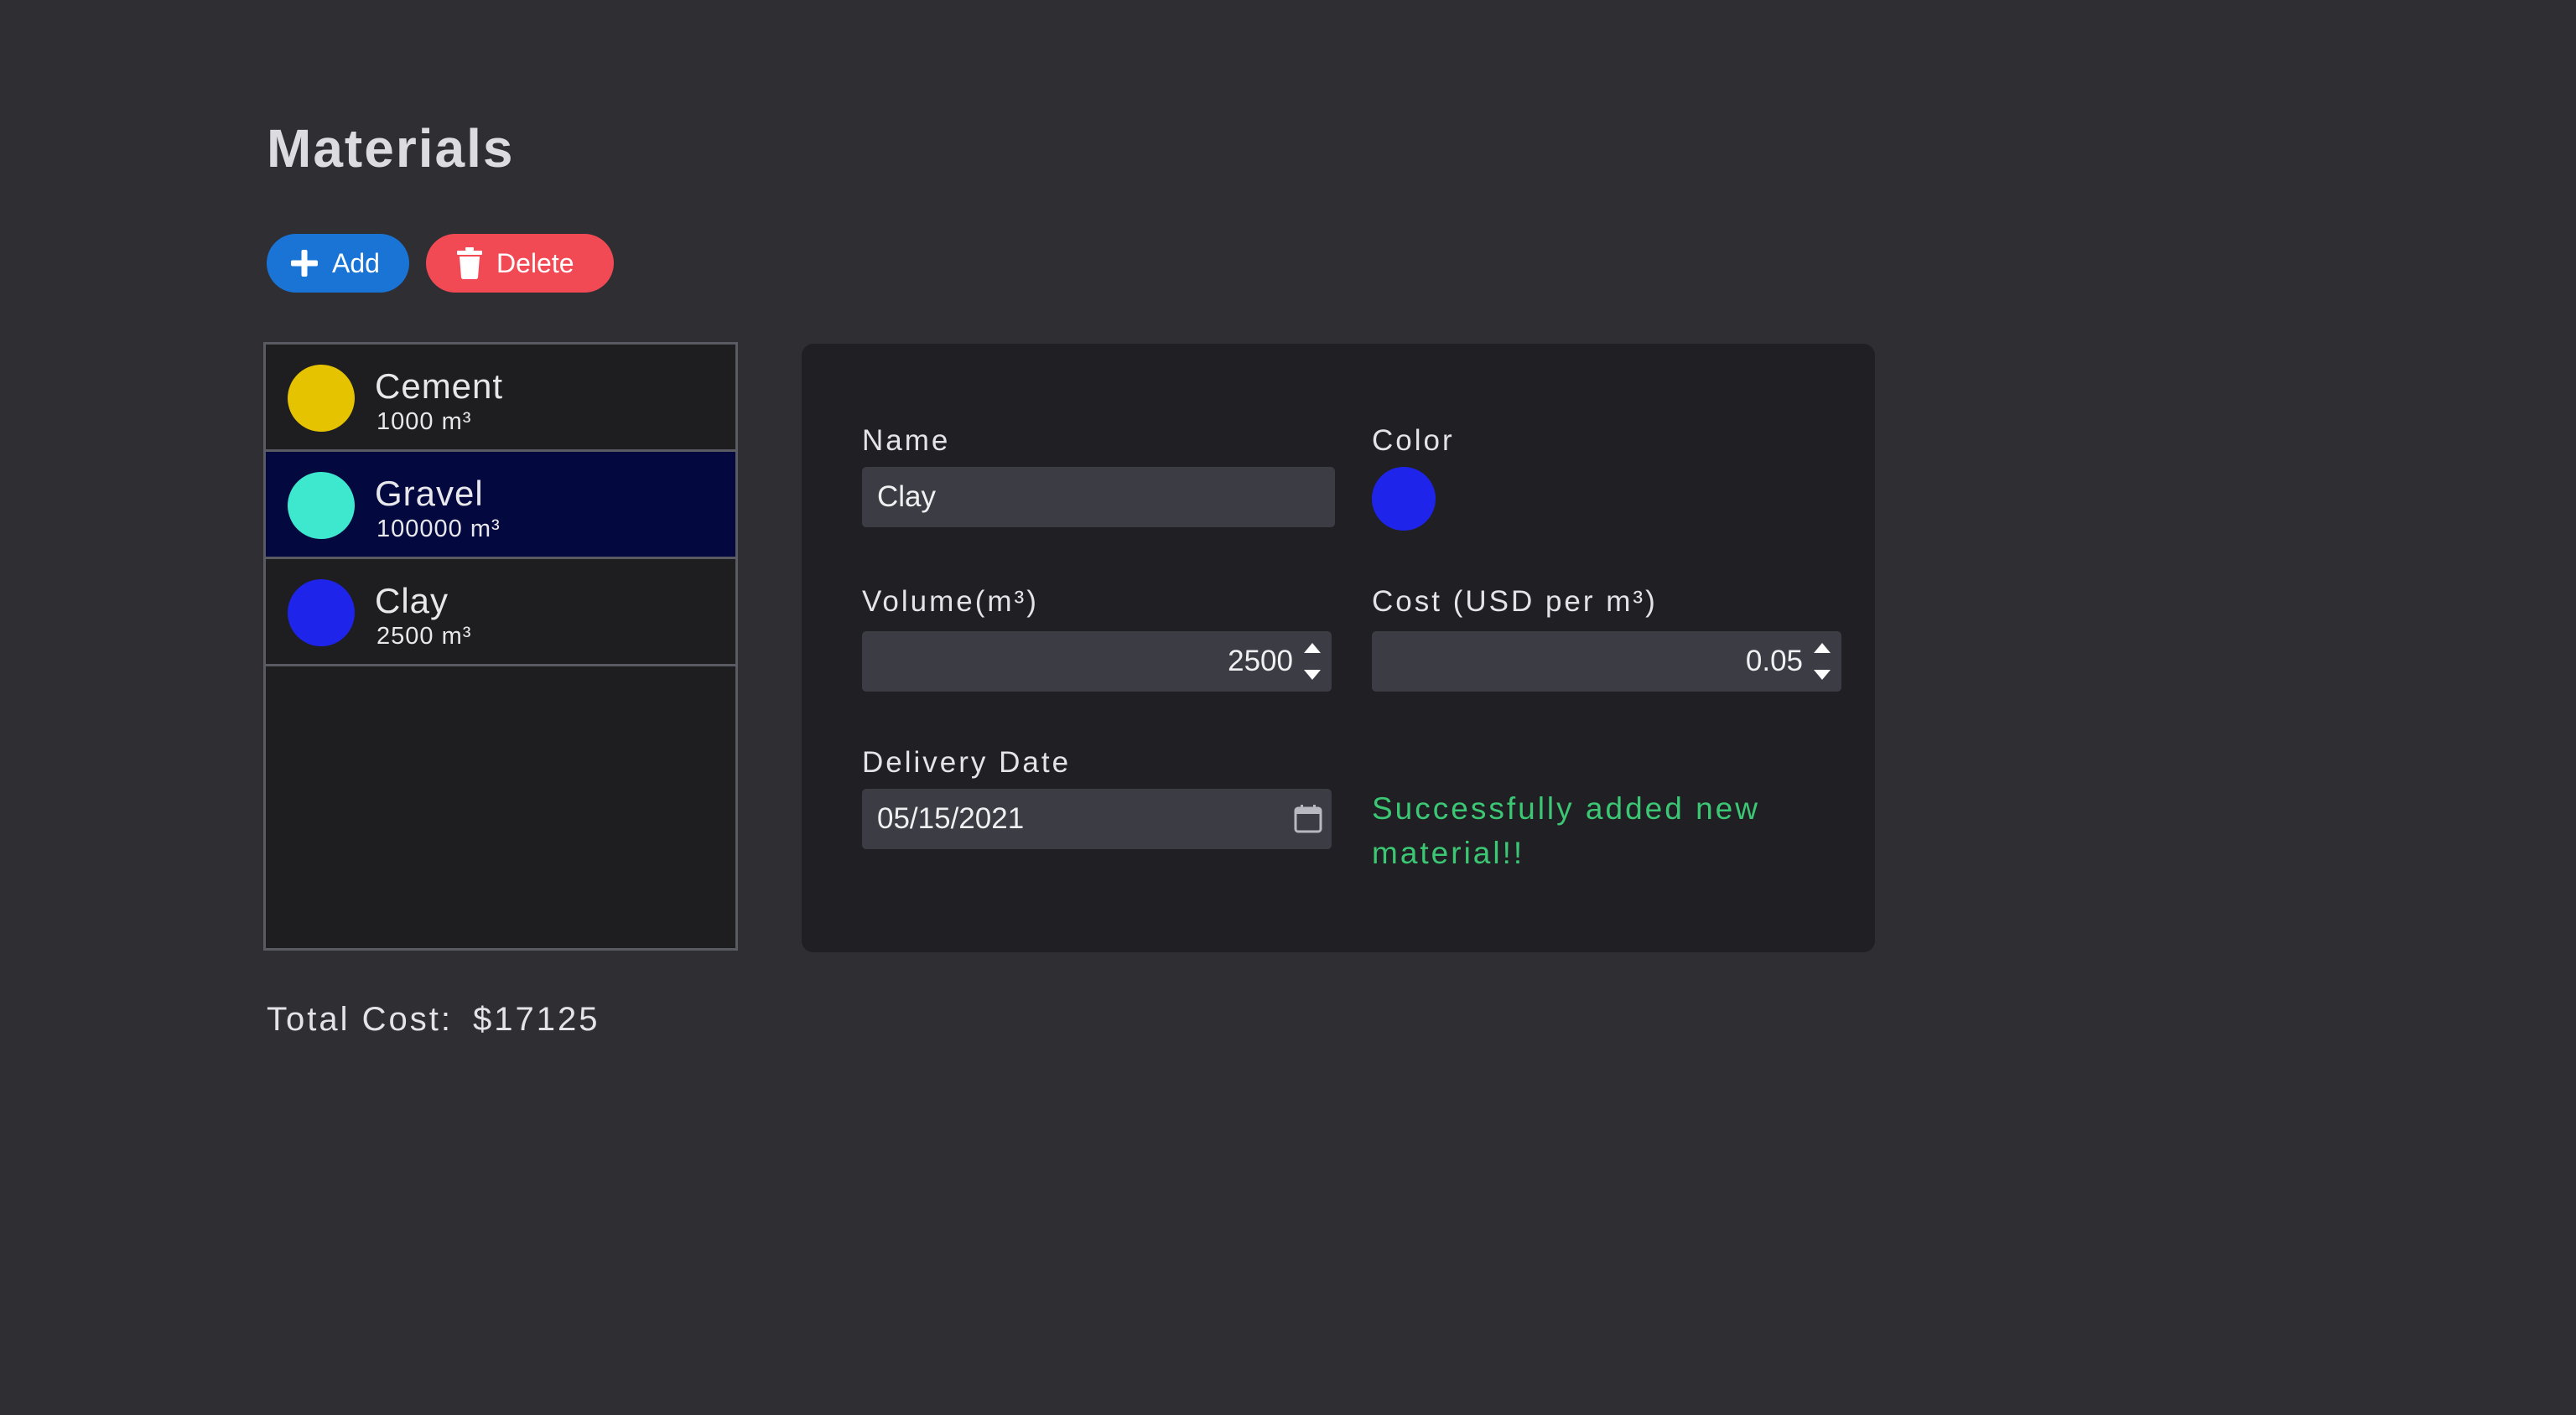 The width and height of the screenshot is (2576, 1415). What do you see at coordinates (424, 421) in the screenshot?
I see `material-volume: 1000 m³` at bounding box center [424, 421].